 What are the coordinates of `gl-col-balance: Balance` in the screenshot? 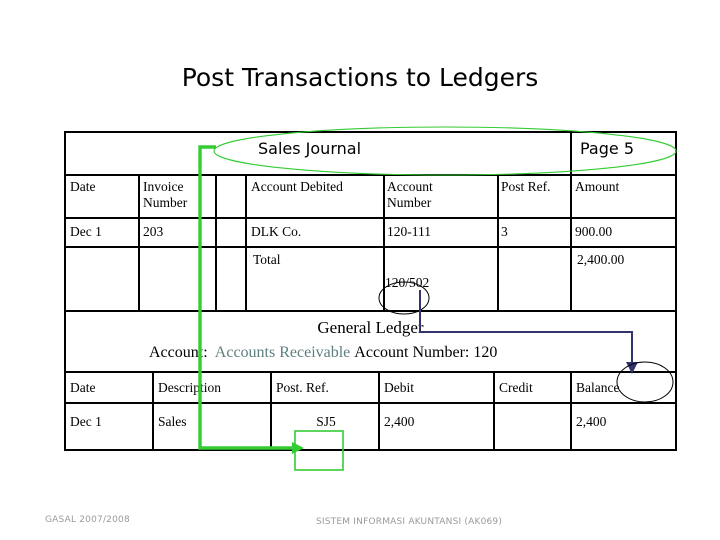 It's located at (598, 387).